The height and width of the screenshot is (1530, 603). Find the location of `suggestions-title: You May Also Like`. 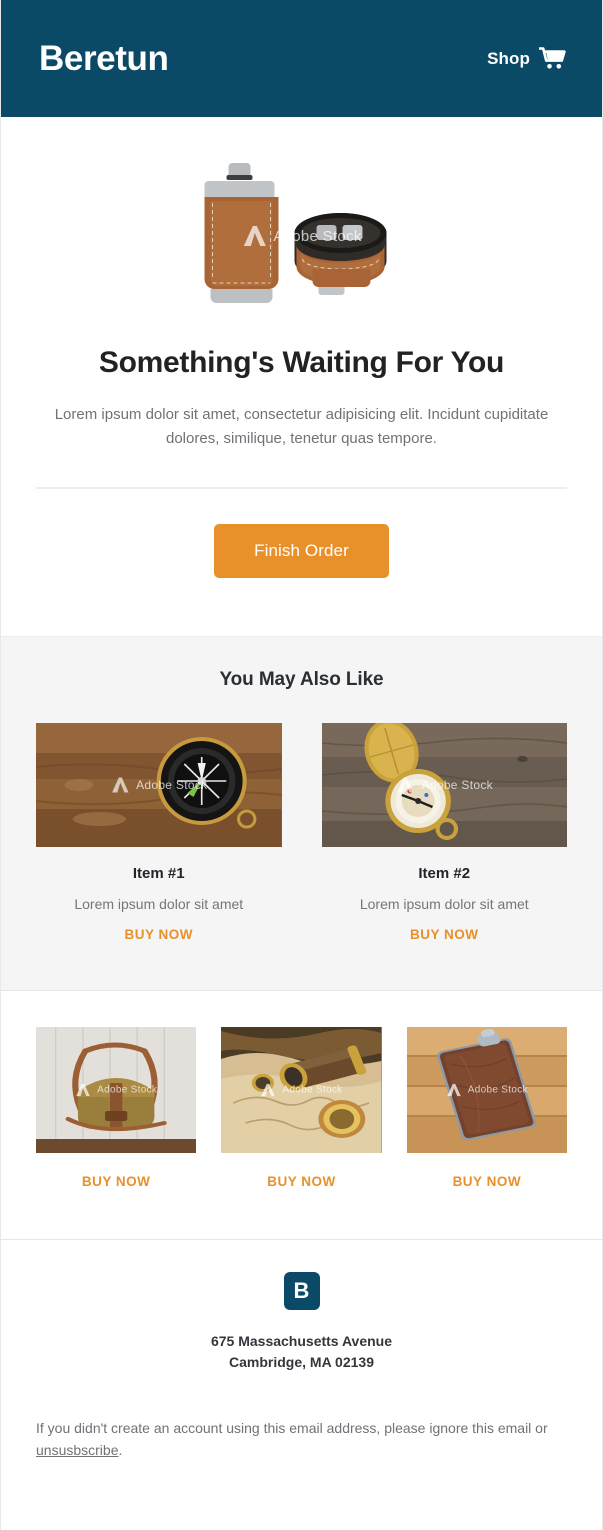

suggestions-title: You May Also Like is located at coordinates (301, 679).